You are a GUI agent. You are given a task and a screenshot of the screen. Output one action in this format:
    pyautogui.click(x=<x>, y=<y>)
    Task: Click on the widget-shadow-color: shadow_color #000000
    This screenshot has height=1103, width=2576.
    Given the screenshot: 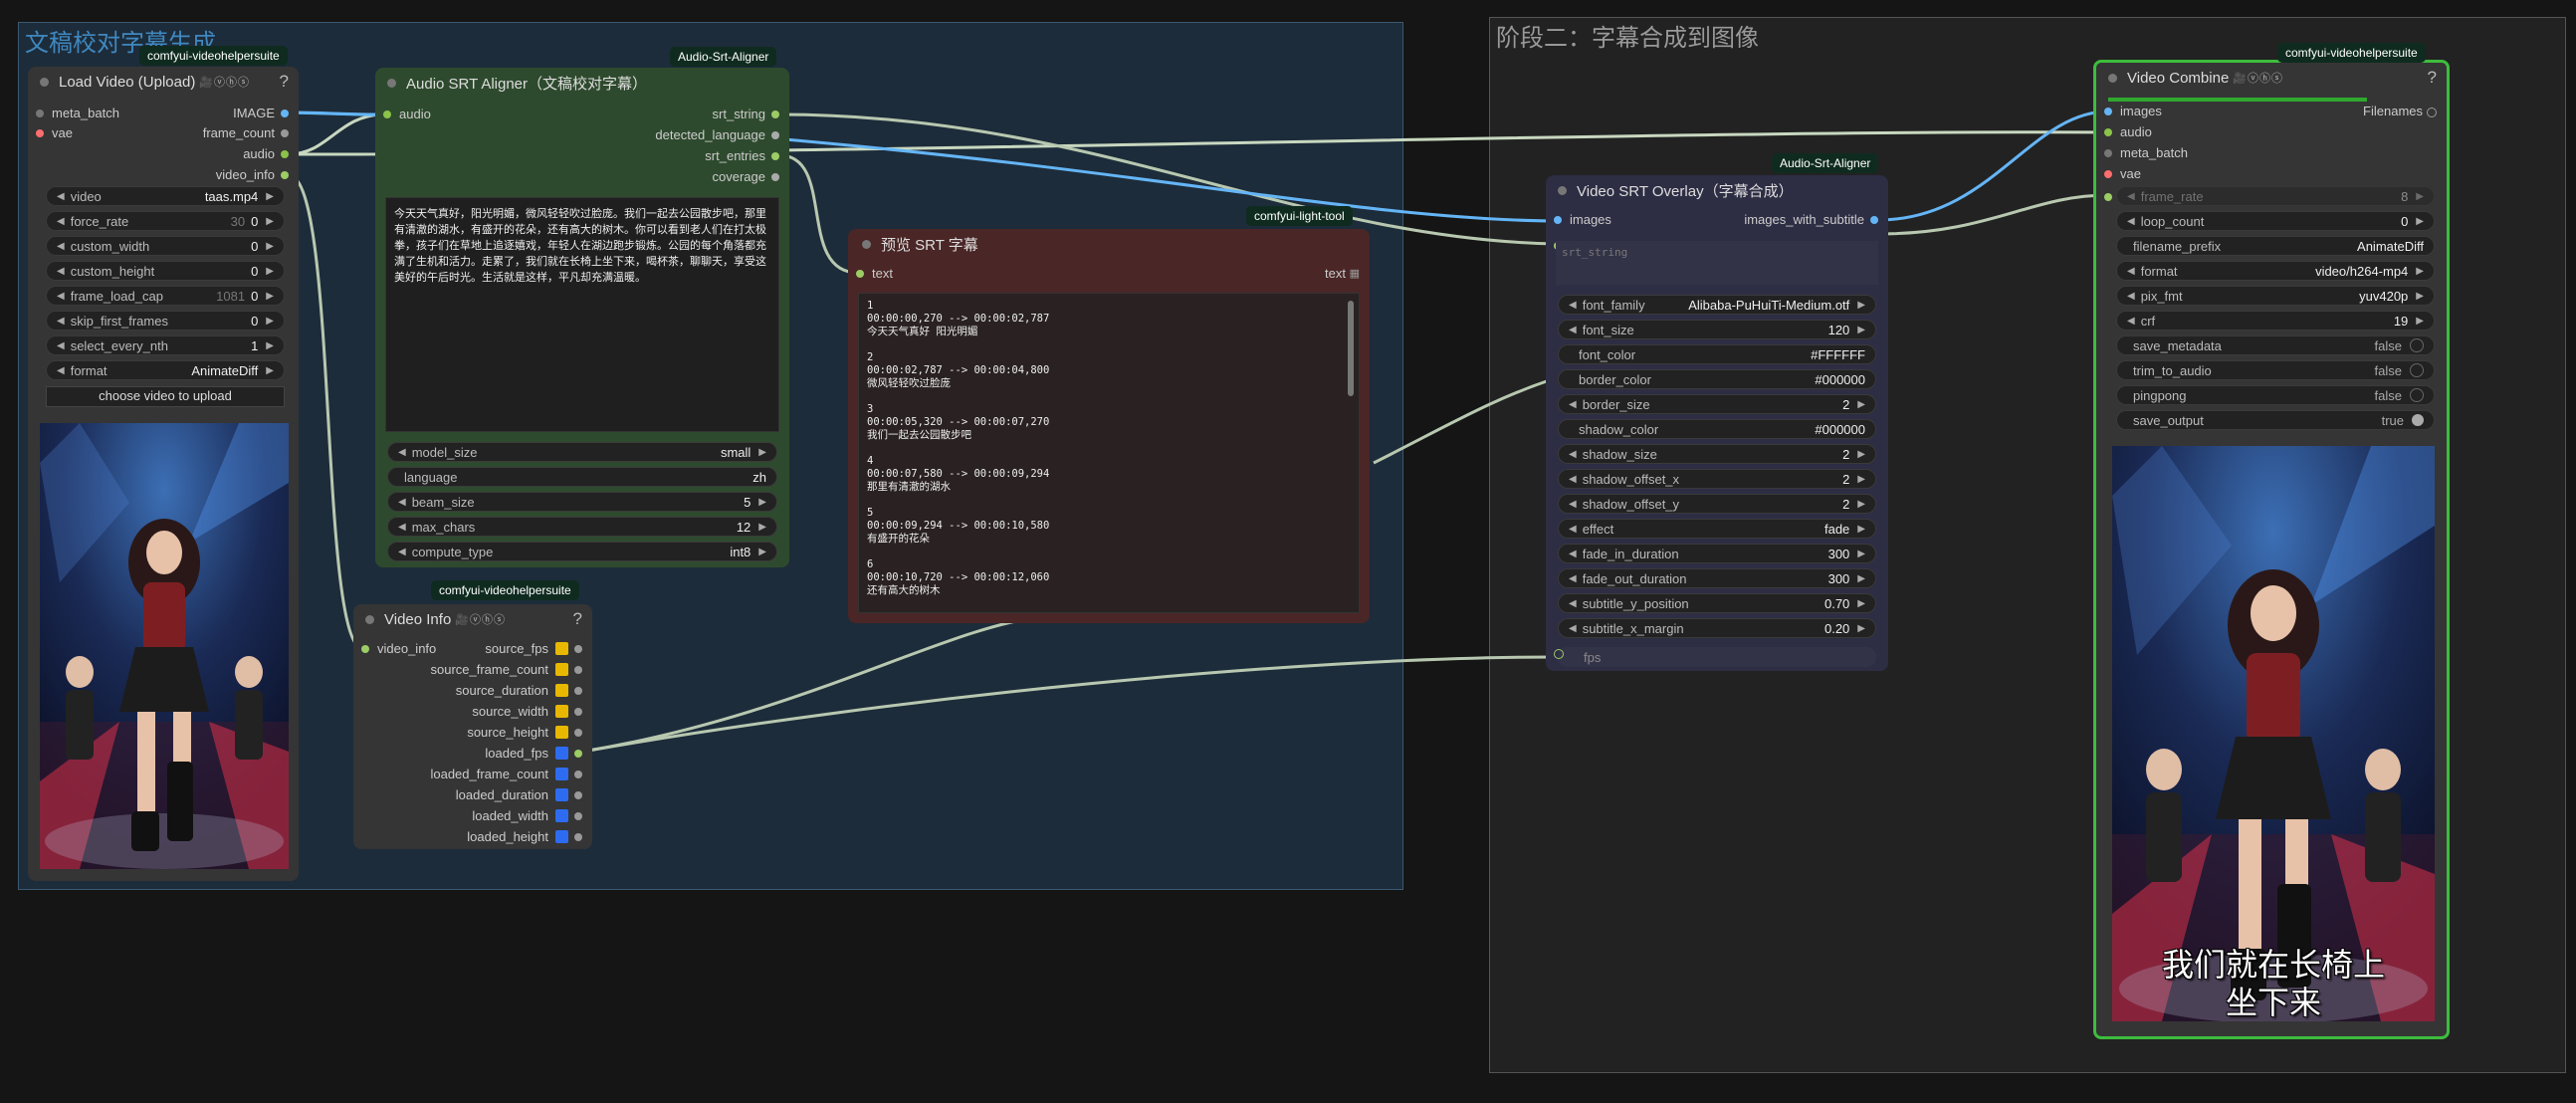 What is the action you would take?
    pyautogui.click(x=1717, y=429)
    